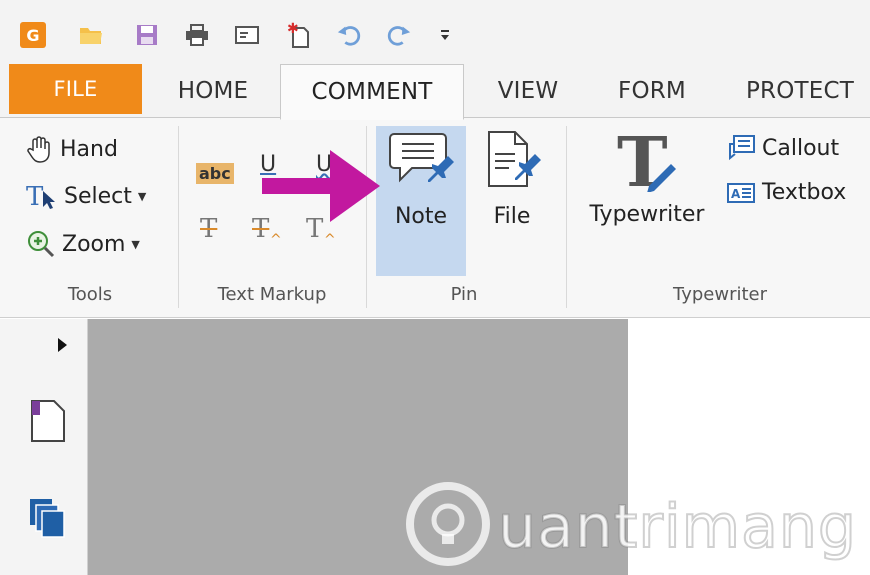 The width and height of the screenshot is (870, 575). I want to click on select-tool-button: T Select ▼, so click(86, 196).